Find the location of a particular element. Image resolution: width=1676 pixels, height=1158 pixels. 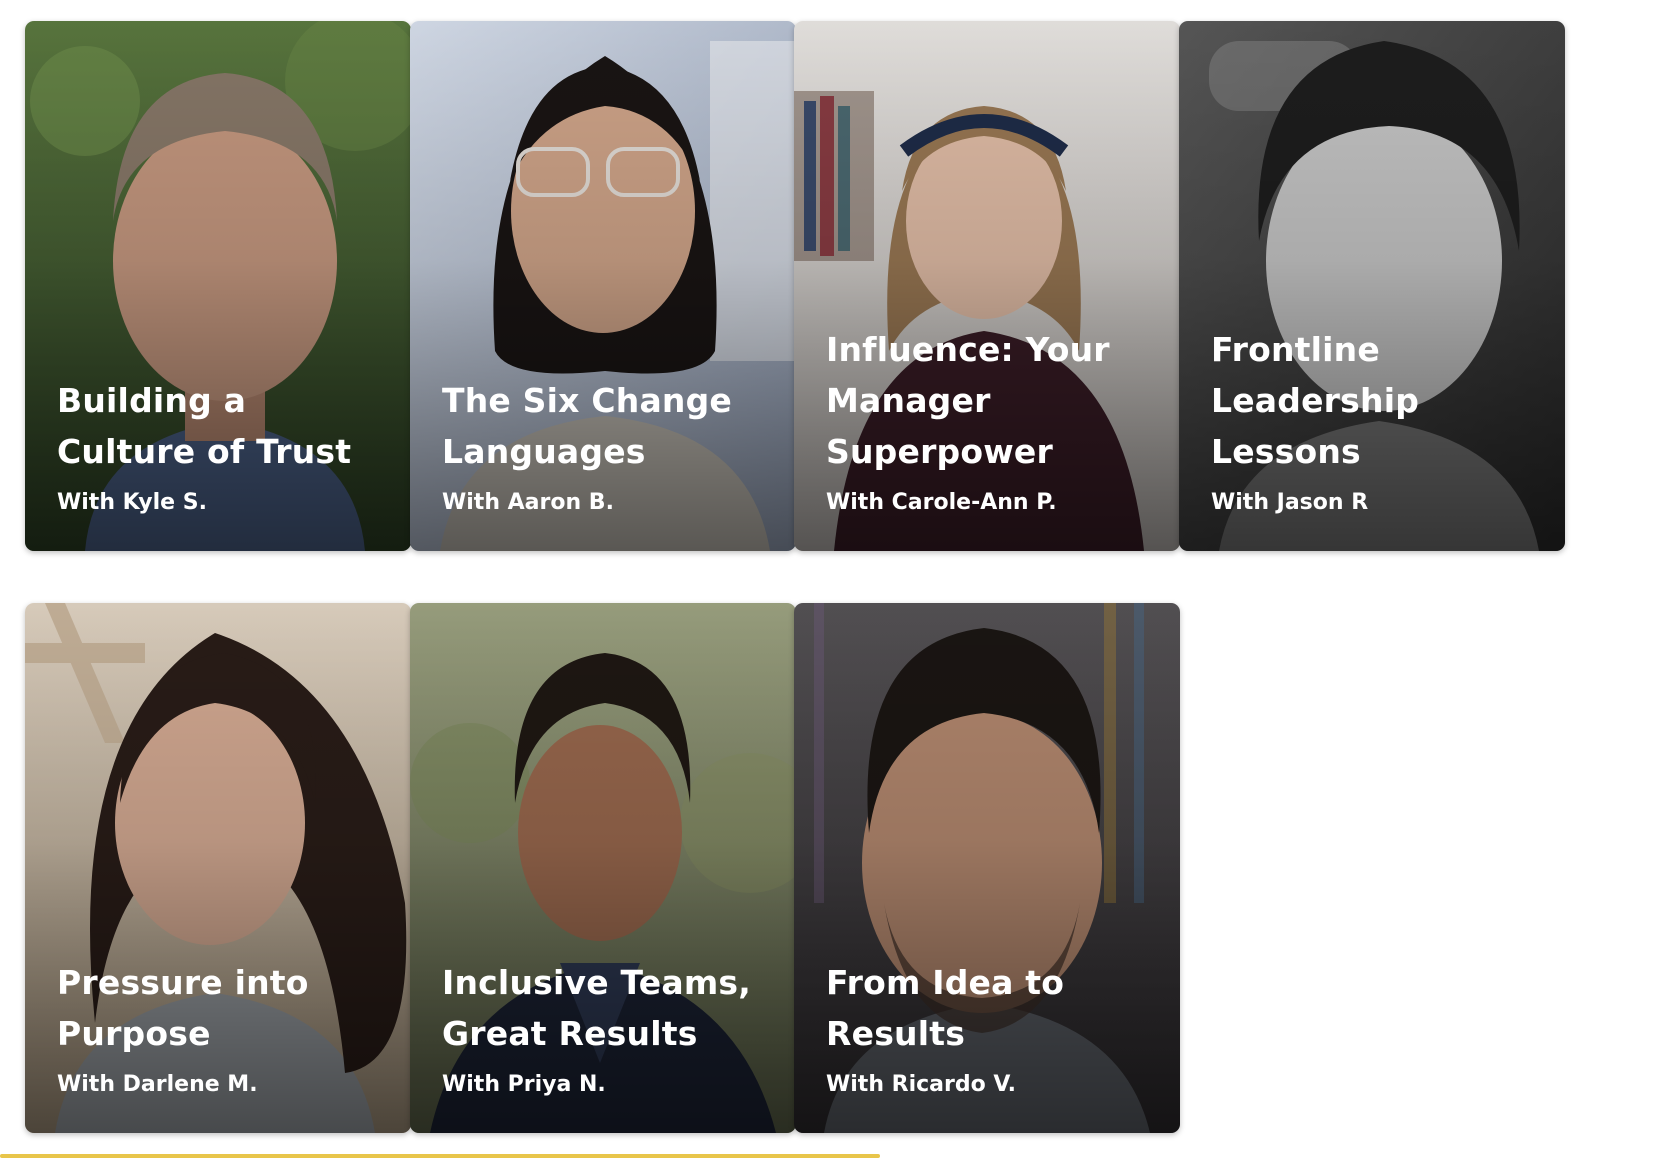

course-title: Pressure into Purpose is located at coordinates (183, 1008).